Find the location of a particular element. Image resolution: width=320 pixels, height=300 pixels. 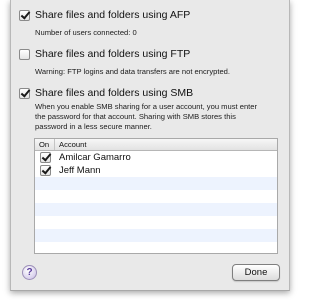

table-row: Jeff Mann is located at coordinates (156, 170).